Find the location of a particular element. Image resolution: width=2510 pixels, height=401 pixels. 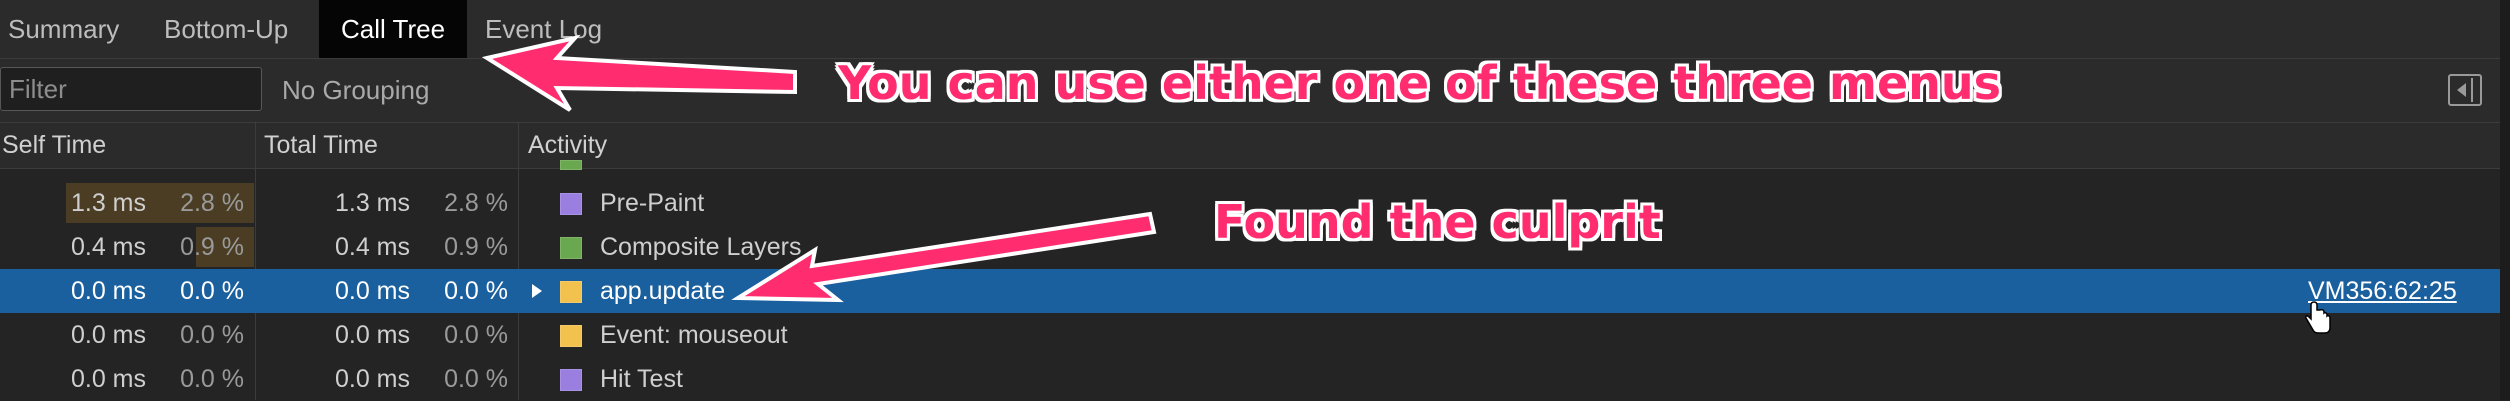

total-time-percent: 2.8 % is located at coordinates (476, 203).